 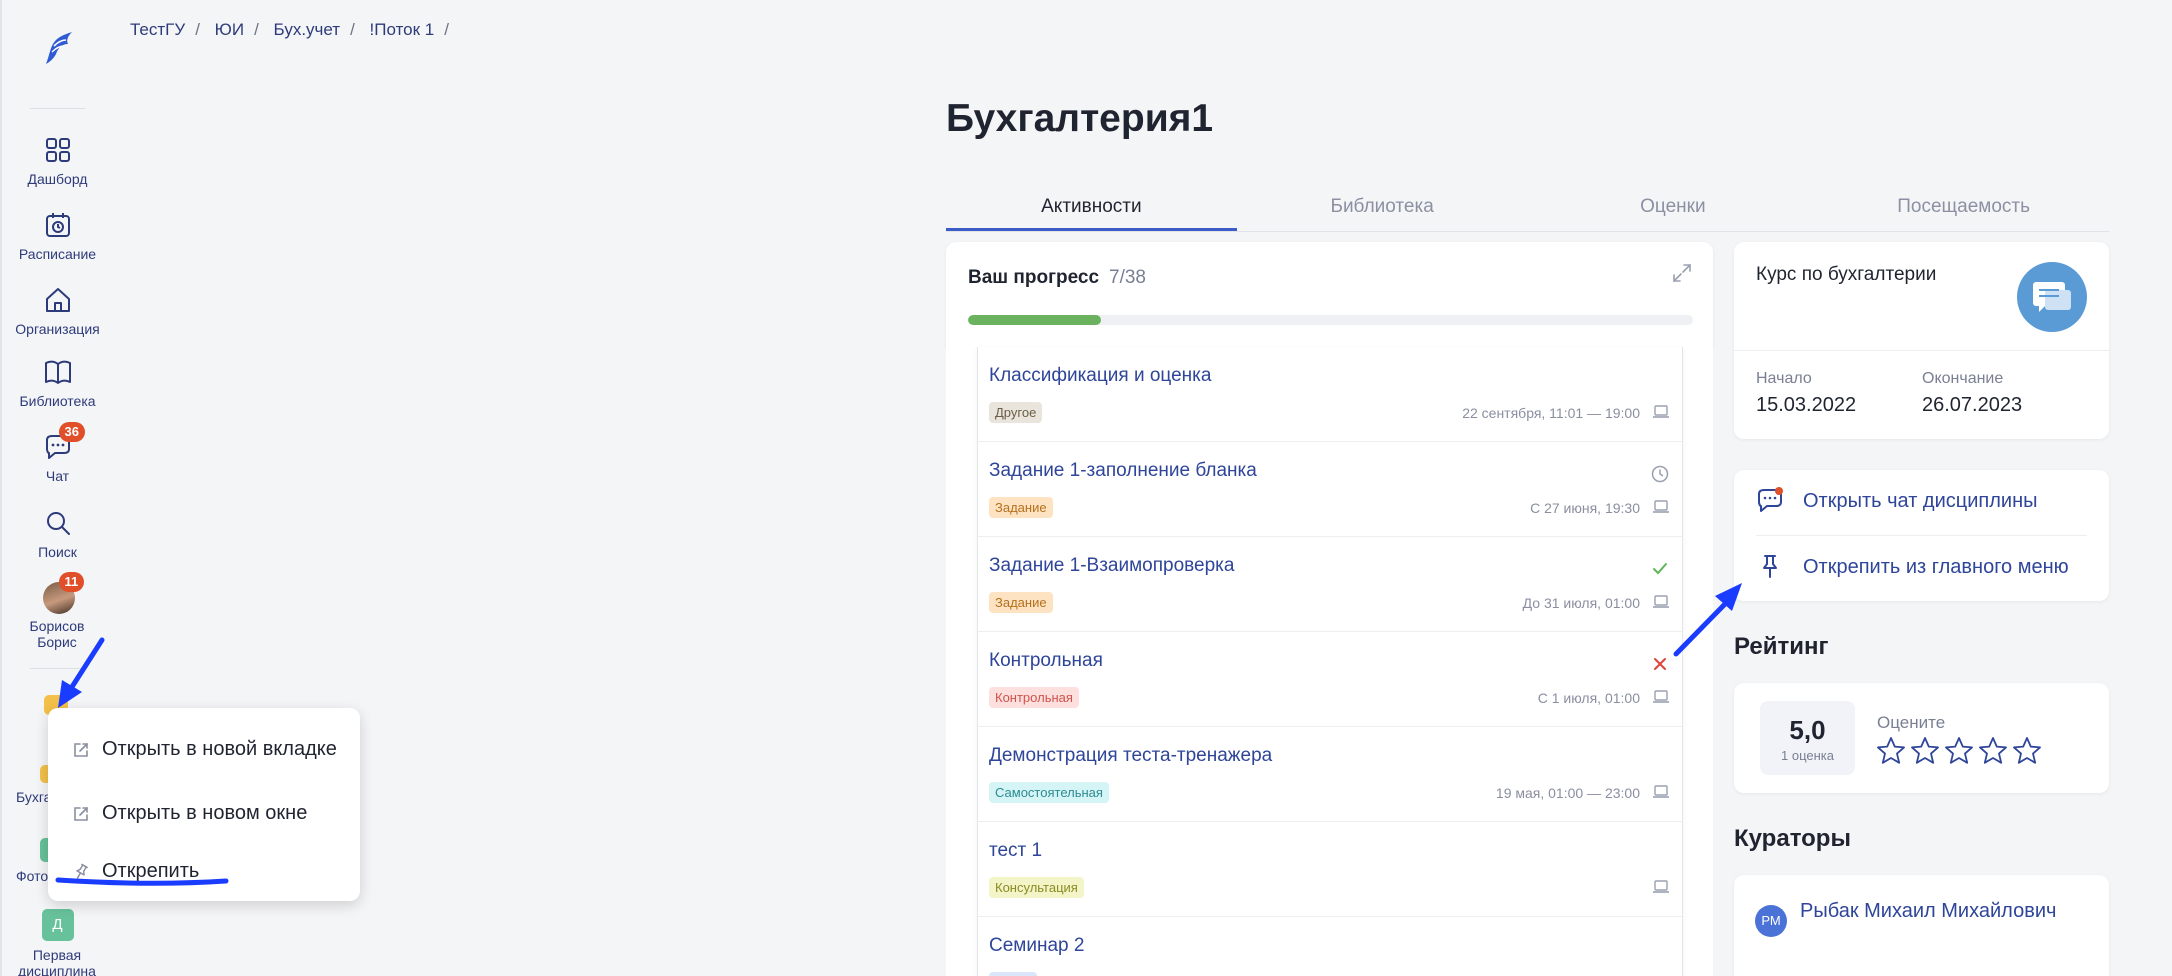 What do you see at coordinates (204, 814) in the screenshot?
I see `open-in-new-window-item: Открыть в новом окне` at bounding box center [204, 814].